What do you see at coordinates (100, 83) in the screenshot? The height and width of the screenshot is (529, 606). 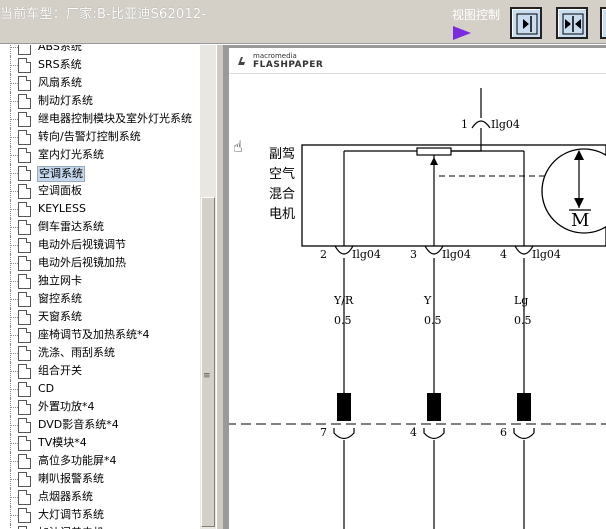 I see `tree-item: 风扇系统` at bounding box center [100, 83].